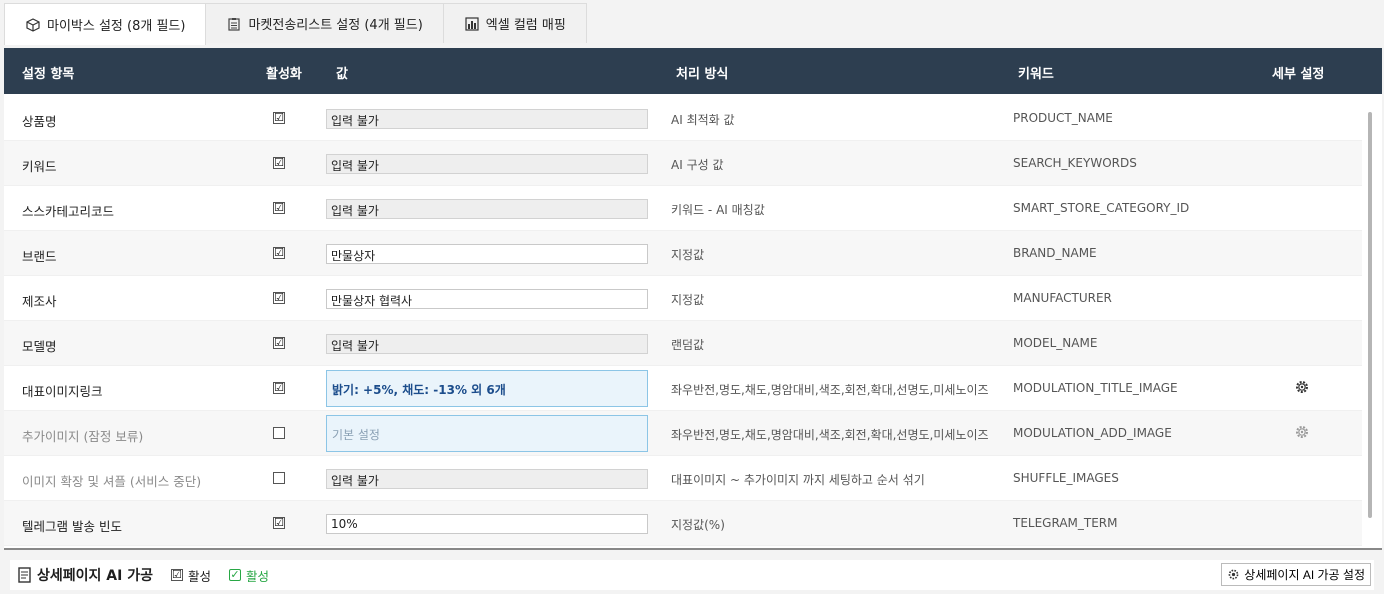  What do you see at coordinates (1066, 478) in the screenshot?
I see `keyword-text: SHUFFLE_IMAGES` at bounding box center [1066, 478].